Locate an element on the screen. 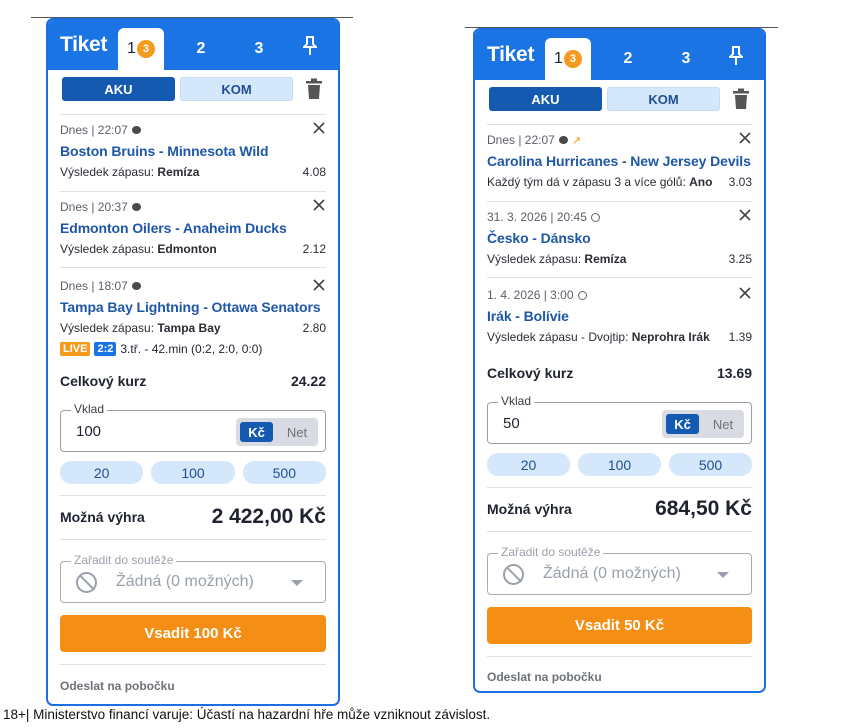 This screenshot has width=850, height=727. selection-value: Edmonton is located at coordinates (187, 249).